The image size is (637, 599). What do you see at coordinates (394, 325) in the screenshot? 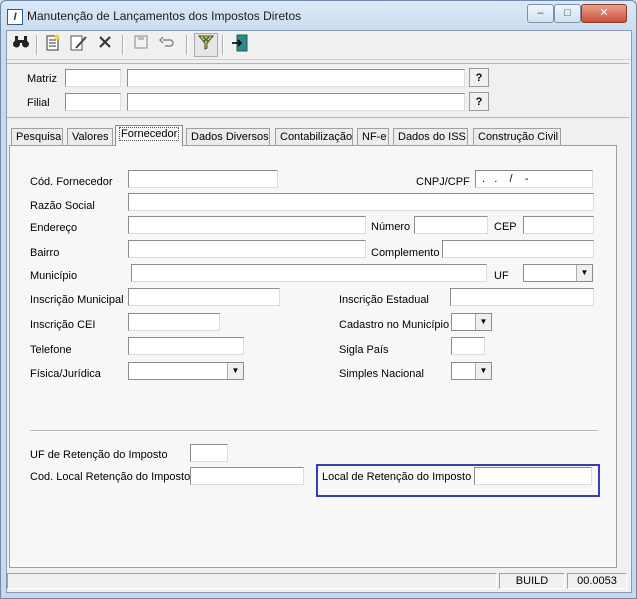
I see `cadastro-municipio-label: Cadastro no Município` at bounding box center [394, 325].